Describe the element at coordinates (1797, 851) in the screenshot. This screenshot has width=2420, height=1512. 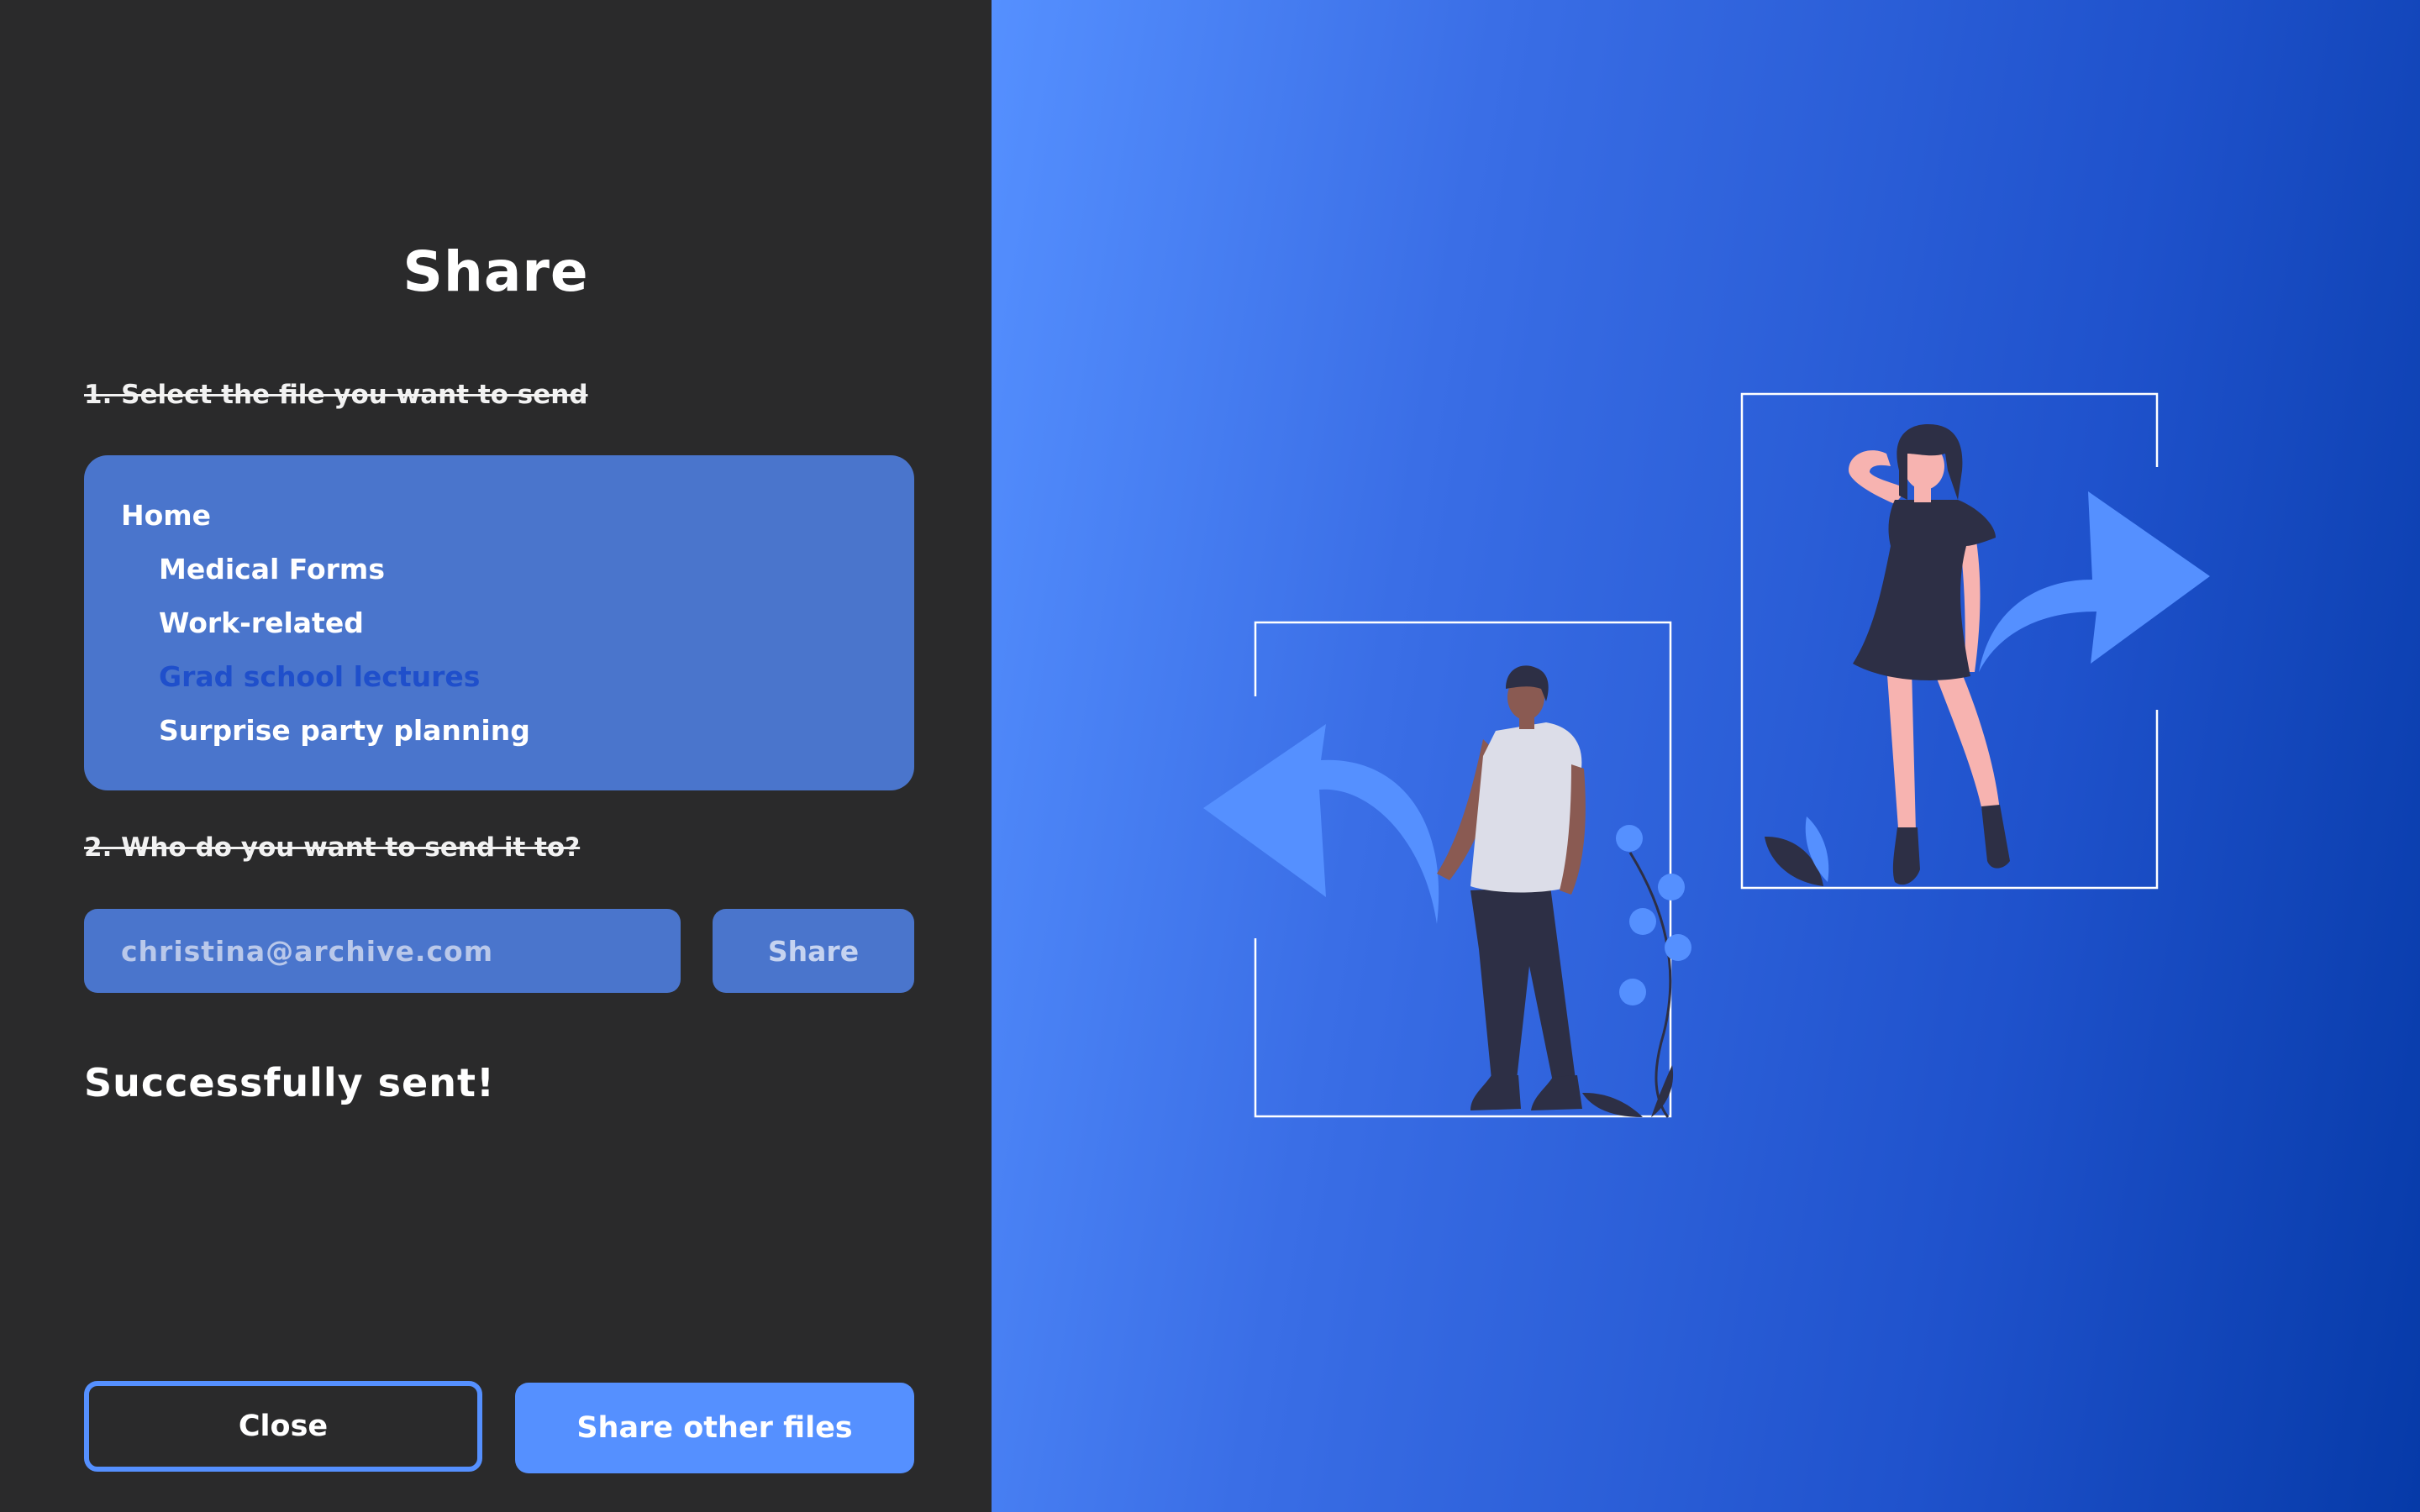
I see `leaf-icon` at that location.